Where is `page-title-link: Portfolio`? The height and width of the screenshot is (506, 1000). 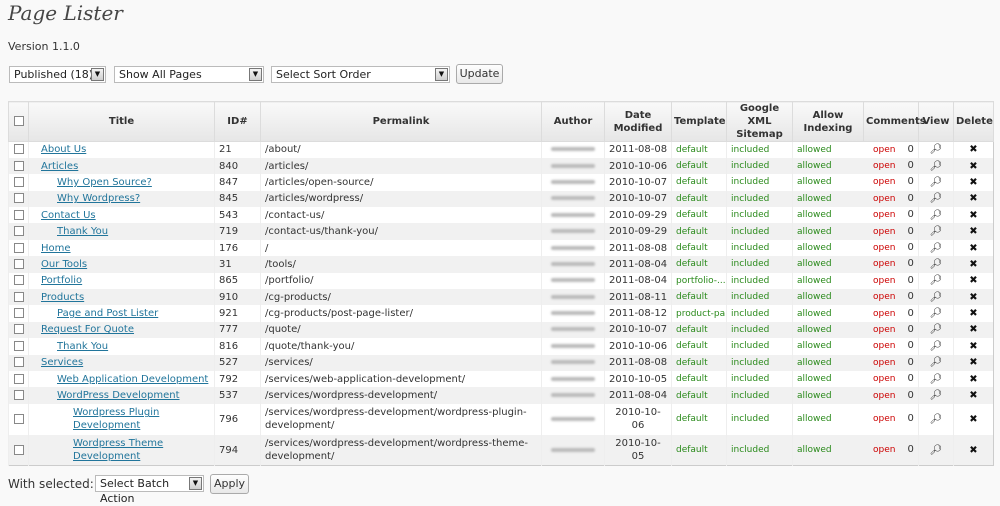
page-title-link: Portfolio is located at coordinates (61, 280).